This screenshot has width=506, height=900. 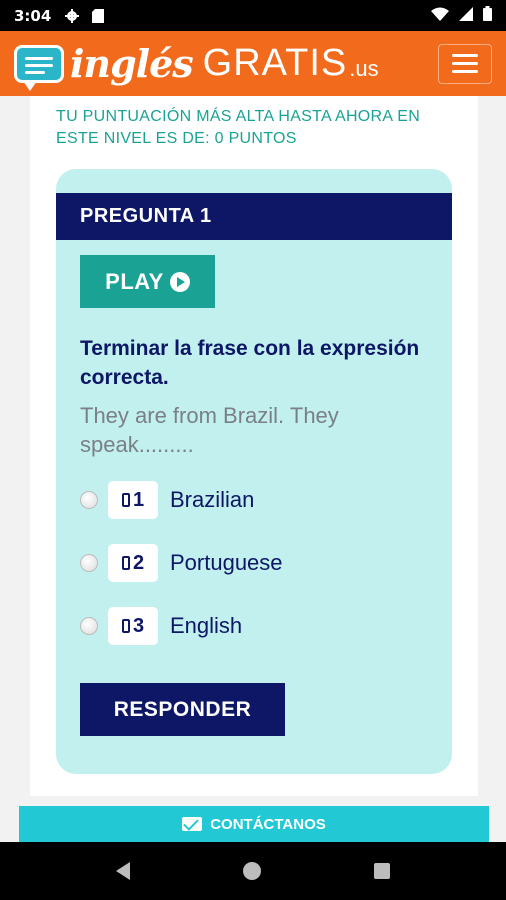 I want to click on submit-answer-button: RESPONDER, so click(x=182, y=709).